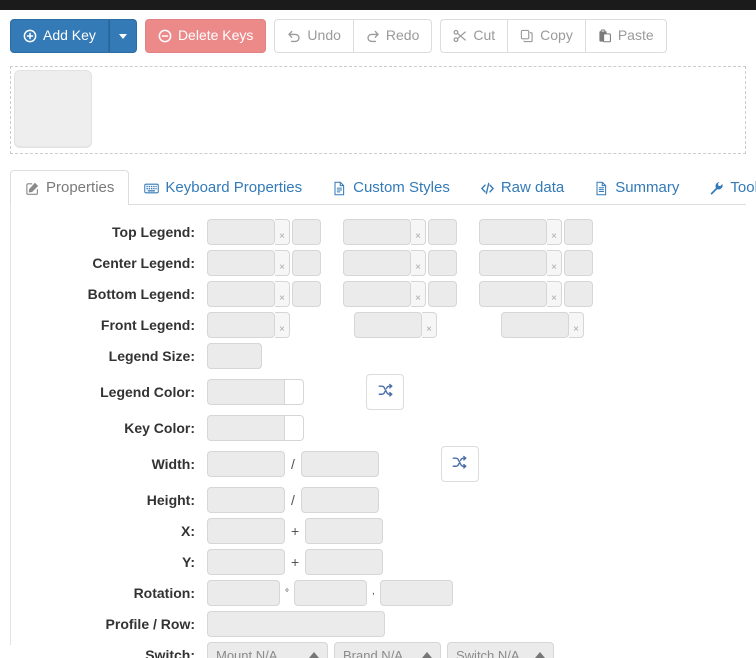 This screenshot has width=756, height=658. What do you see at coordinates (32, 188) in the screenshot?
I see `pencil-square-icon` at bounding box center [32, 188].